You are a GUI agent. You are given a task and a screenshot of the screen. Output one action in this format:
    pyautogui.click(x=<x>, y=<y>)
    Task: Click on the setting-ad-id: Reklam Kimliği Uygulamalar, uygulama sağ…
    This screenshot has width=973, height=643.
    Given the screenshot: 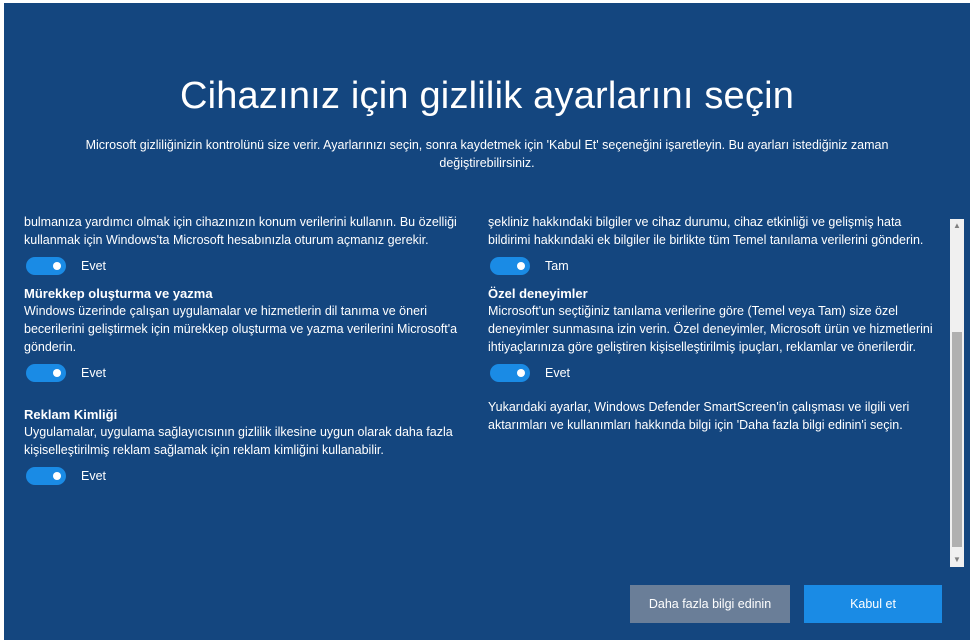 What is the action you would take?
    pyautogui.click(x=250, y=446)
    